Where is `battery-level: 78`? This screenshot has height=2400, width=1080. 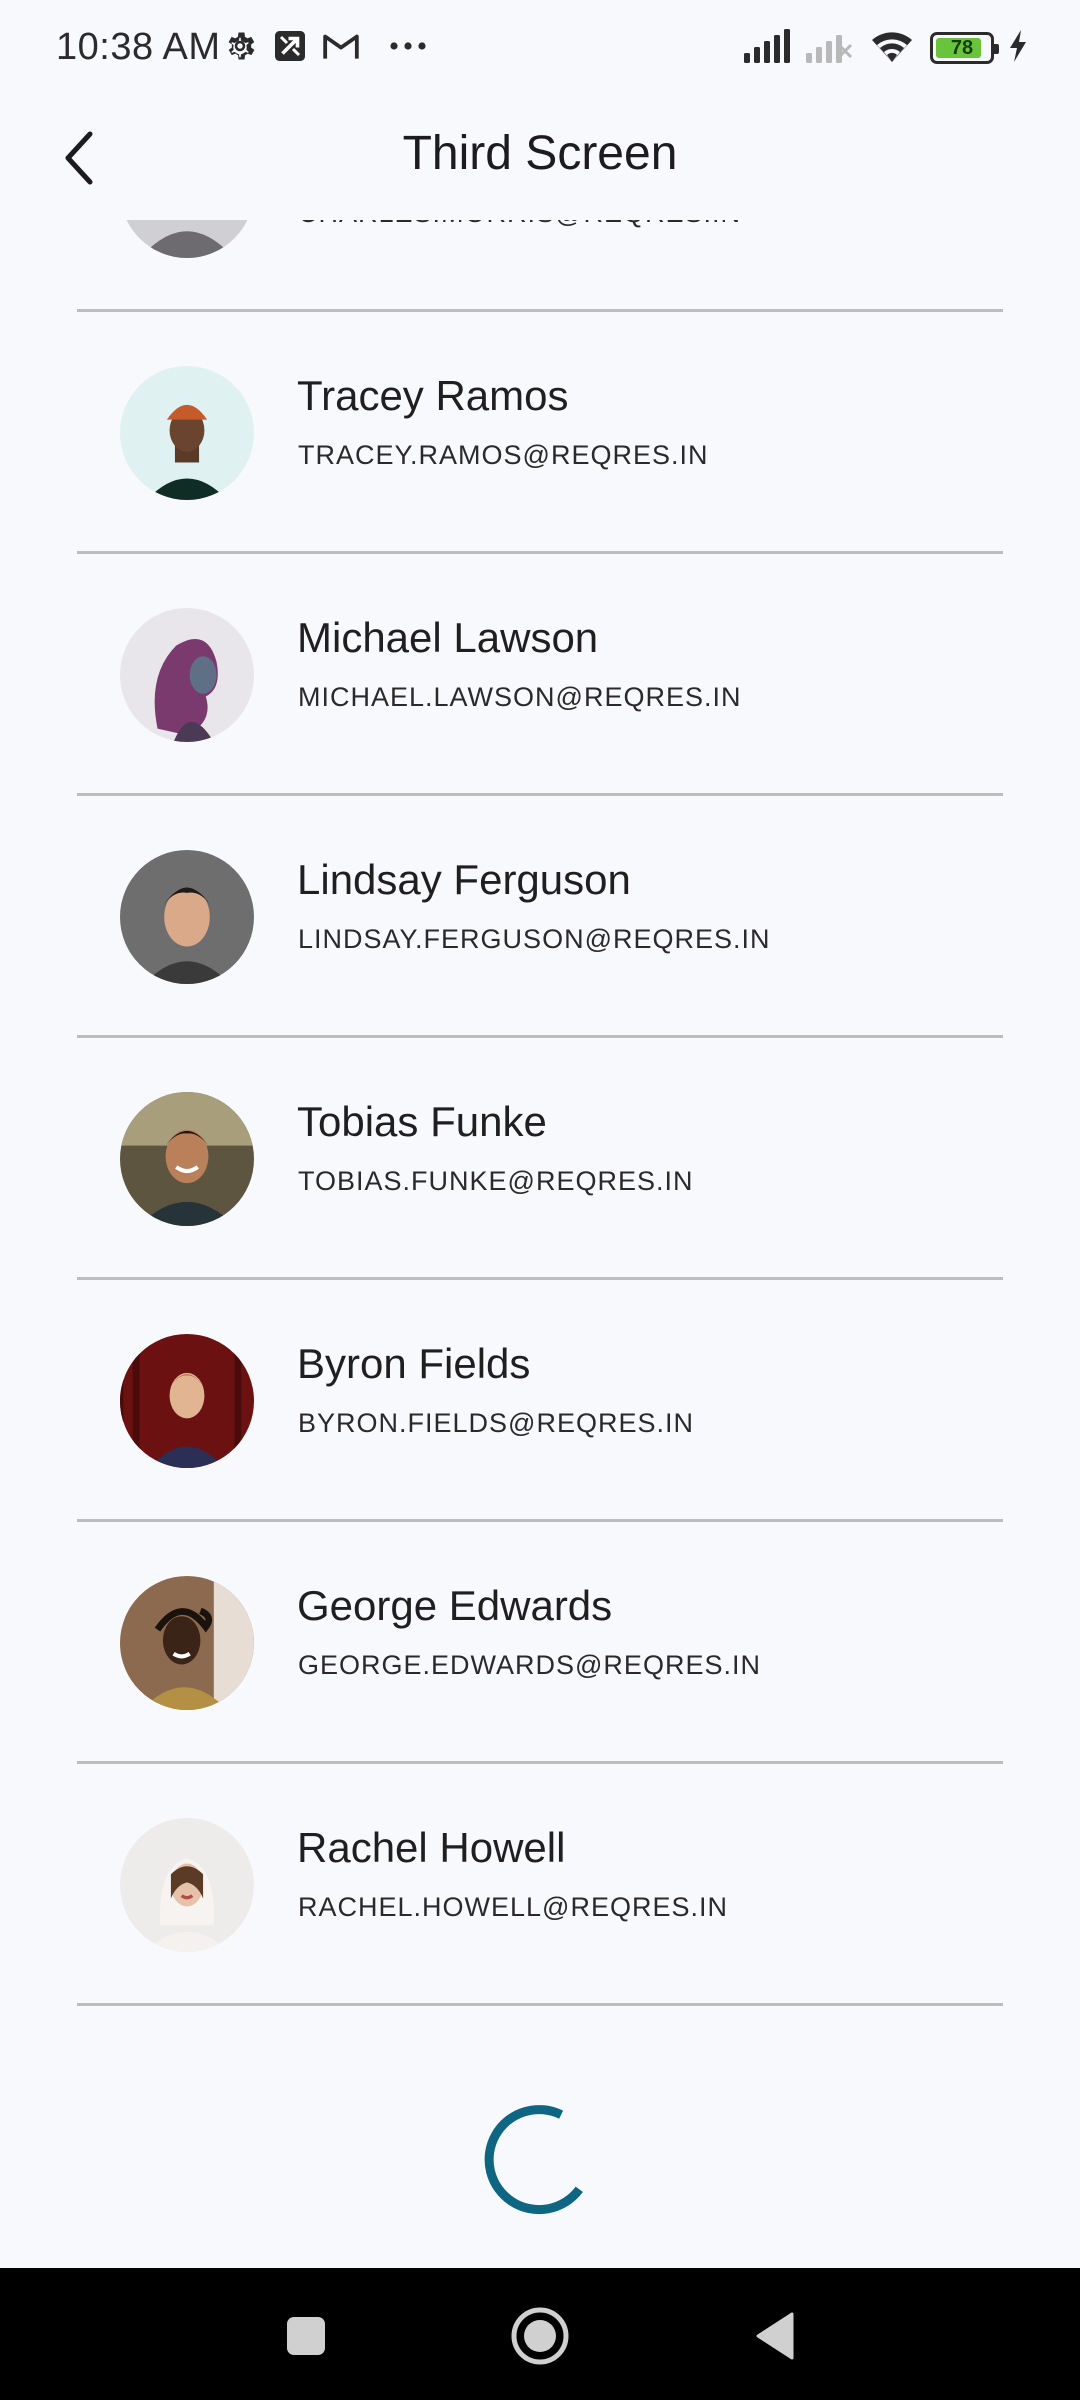
battery-level: 78 is located at coordinates (962, 47).